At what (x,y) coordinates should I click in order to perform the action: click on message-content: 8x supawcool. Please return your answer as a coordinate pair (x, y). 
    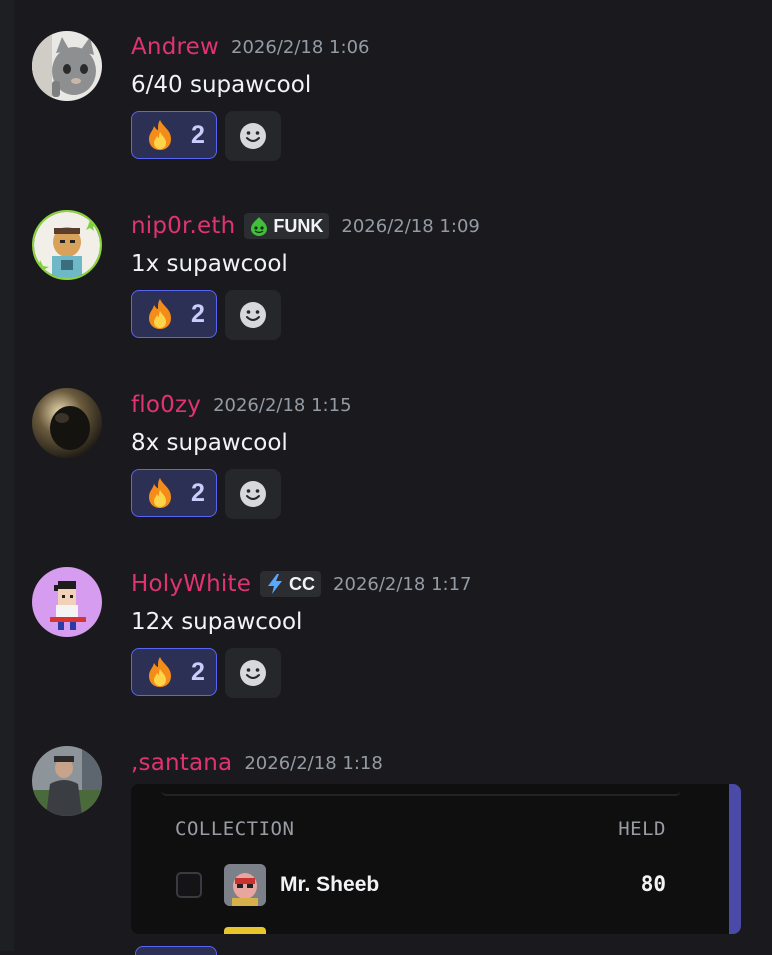
    Looking at the image, I should click on (209, 443).